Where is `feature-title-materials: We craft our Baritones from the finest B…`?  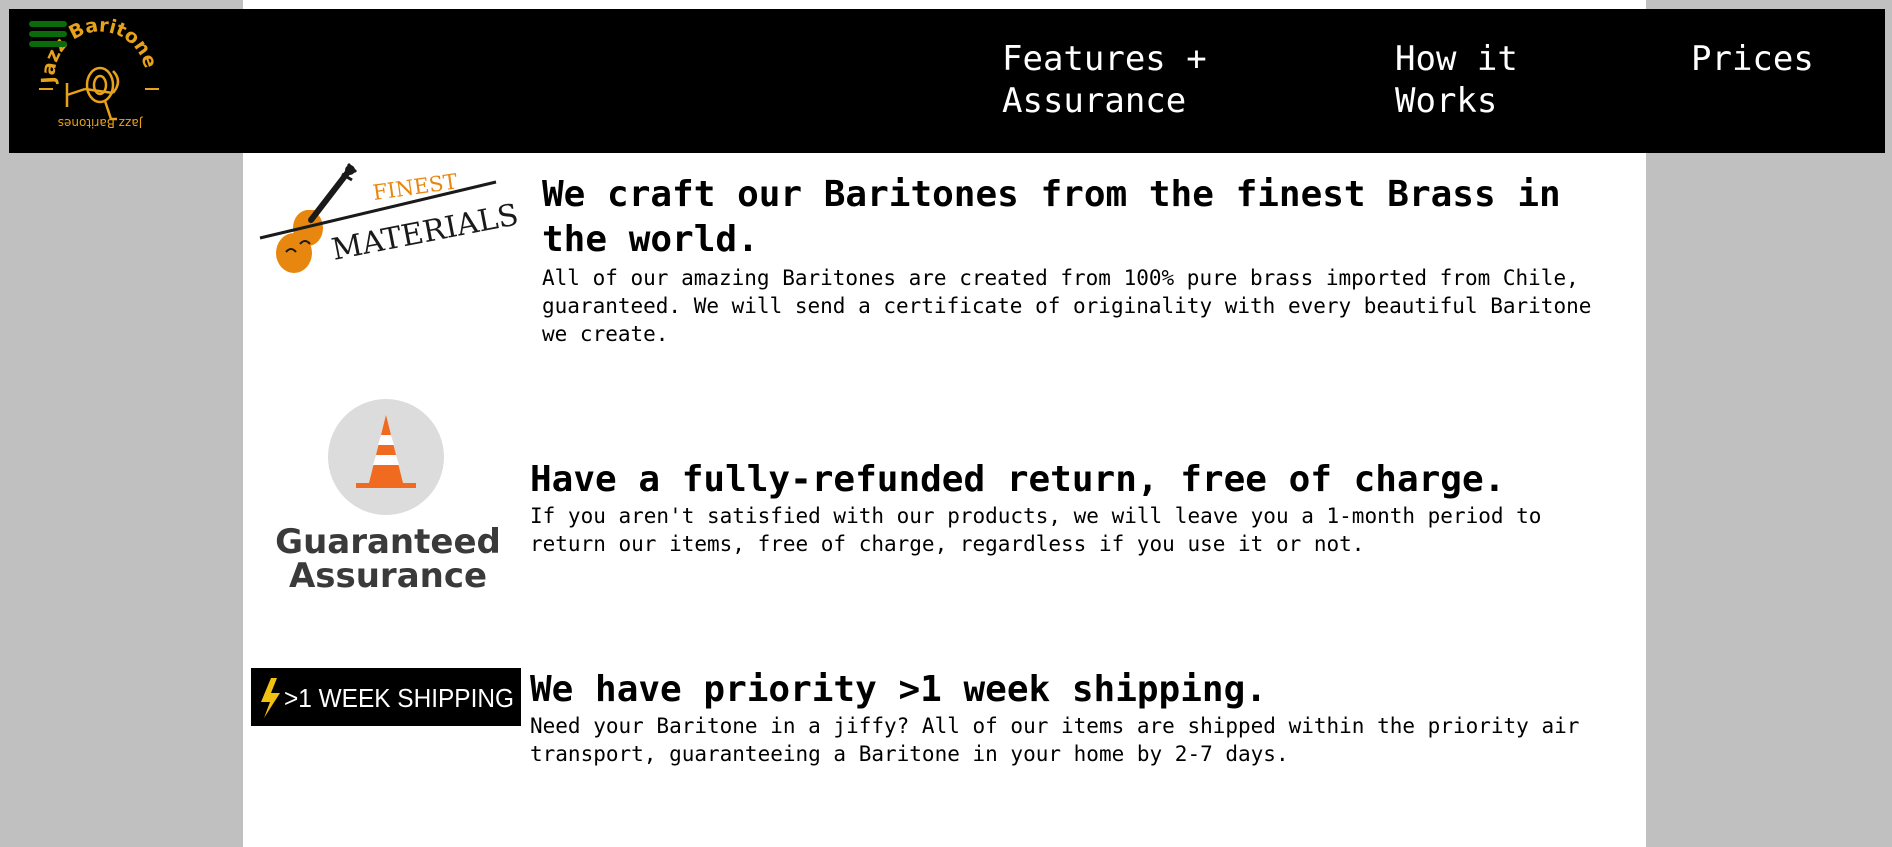 feature-title-materials: We craft our Baritones from the finest B… is located at coordinates (1051, 217).